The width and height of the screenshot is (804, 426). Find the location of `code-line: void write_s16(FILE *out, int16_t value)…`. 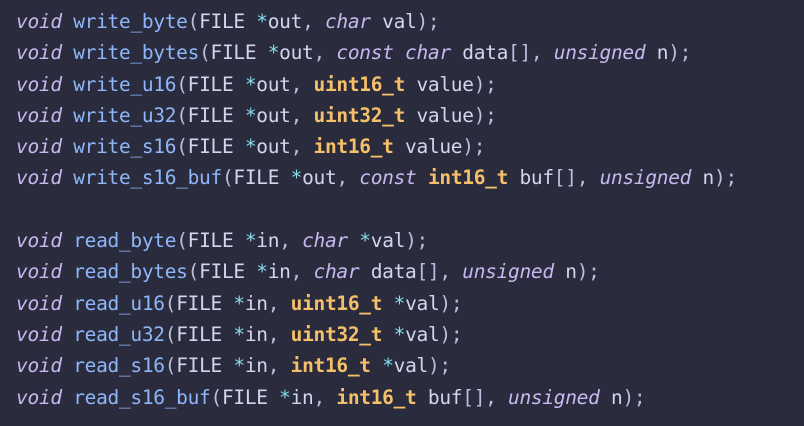

code-line: void write_s16(FILE *out, int16_t value)… is located at coordinates (410, 146).